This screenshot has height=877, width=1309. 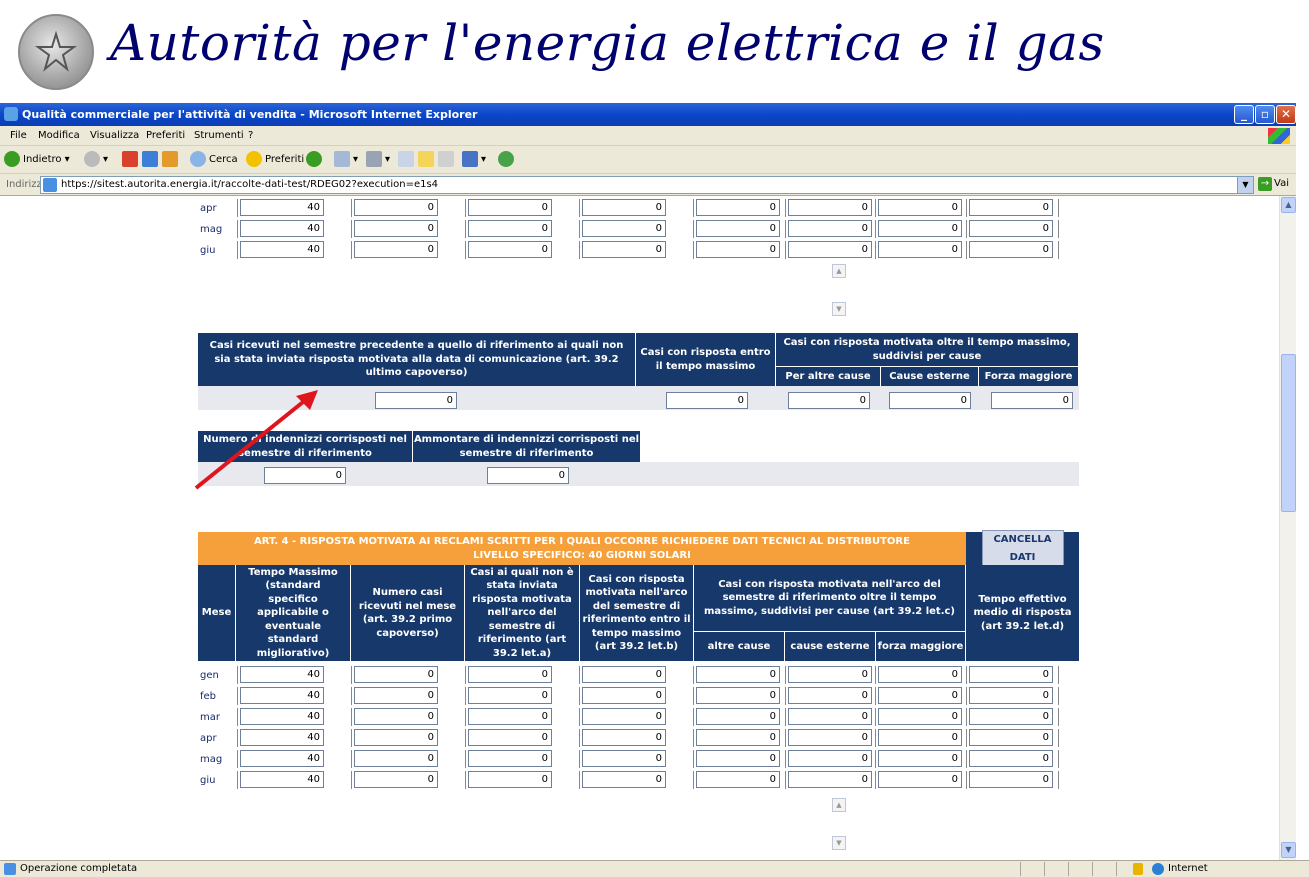 What do you see at coordinates (275, 160) in the screenshot?
I see `favorites-button: Preferiti` at bounding box center [275, 160].